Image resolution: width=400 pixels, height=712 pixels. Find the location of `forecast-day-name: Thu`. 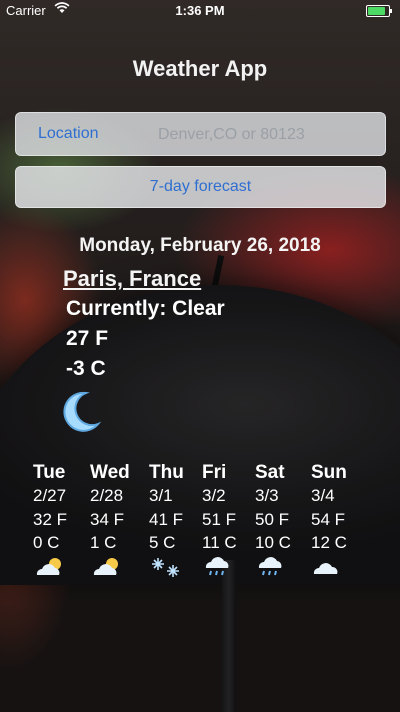

forecast-day-name: Thu is located at coordinates (166, 472).